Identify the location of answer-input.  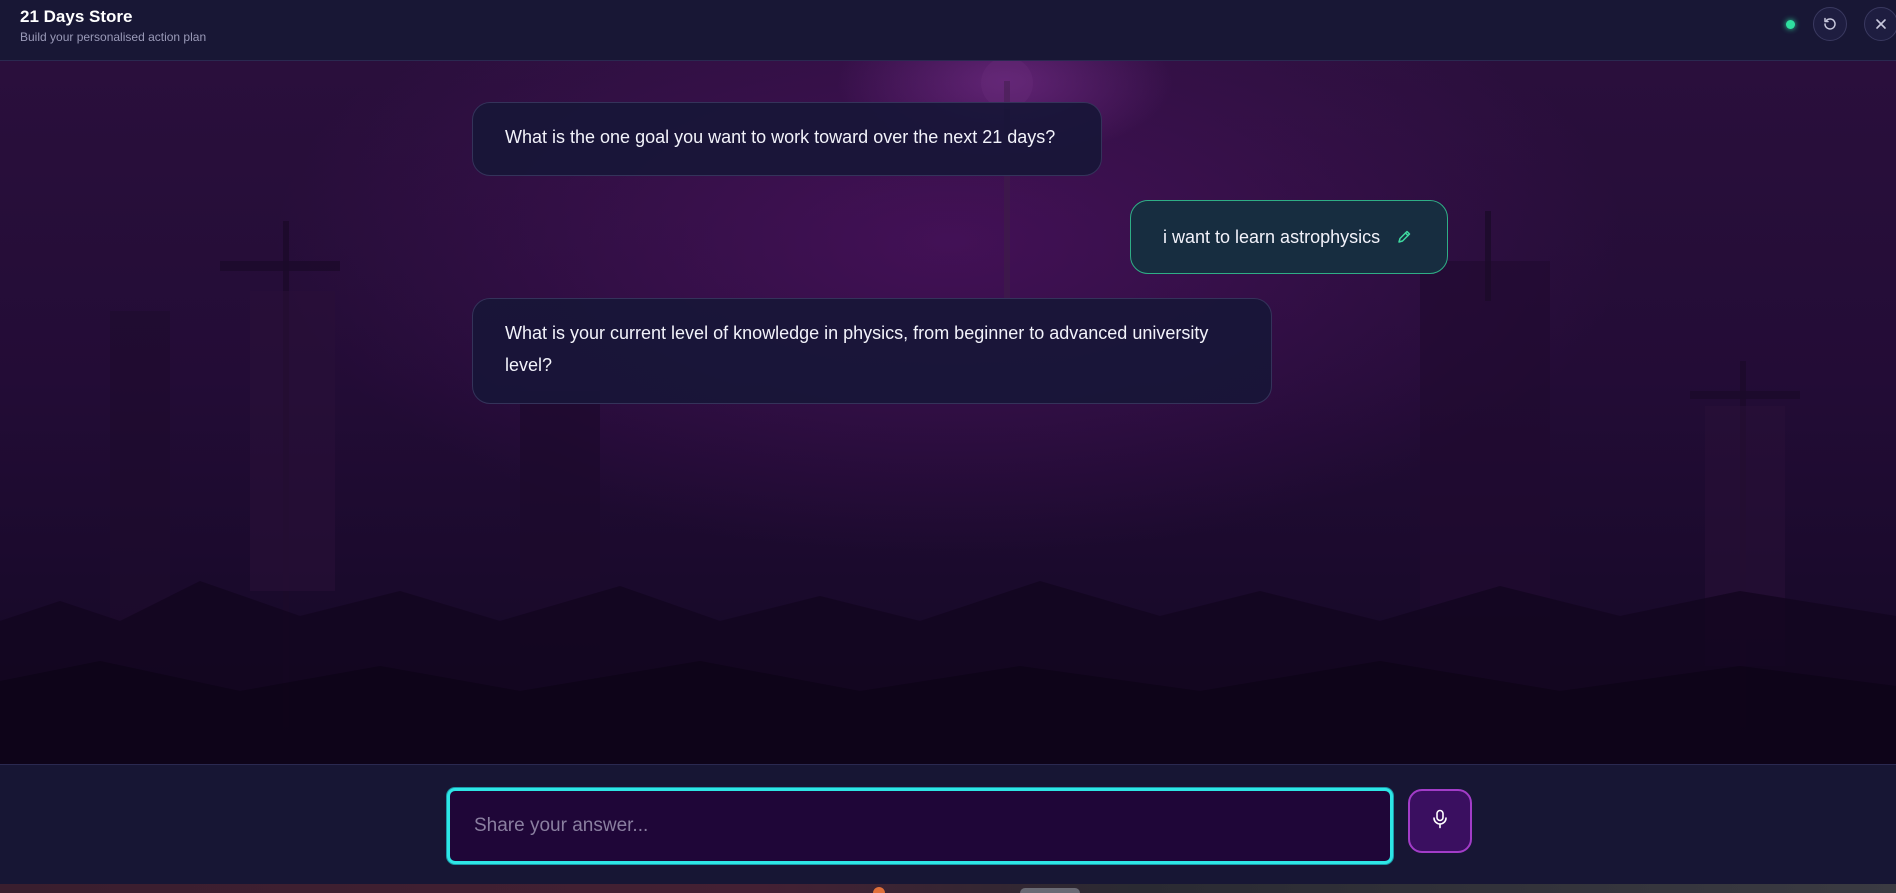
(920, 826).